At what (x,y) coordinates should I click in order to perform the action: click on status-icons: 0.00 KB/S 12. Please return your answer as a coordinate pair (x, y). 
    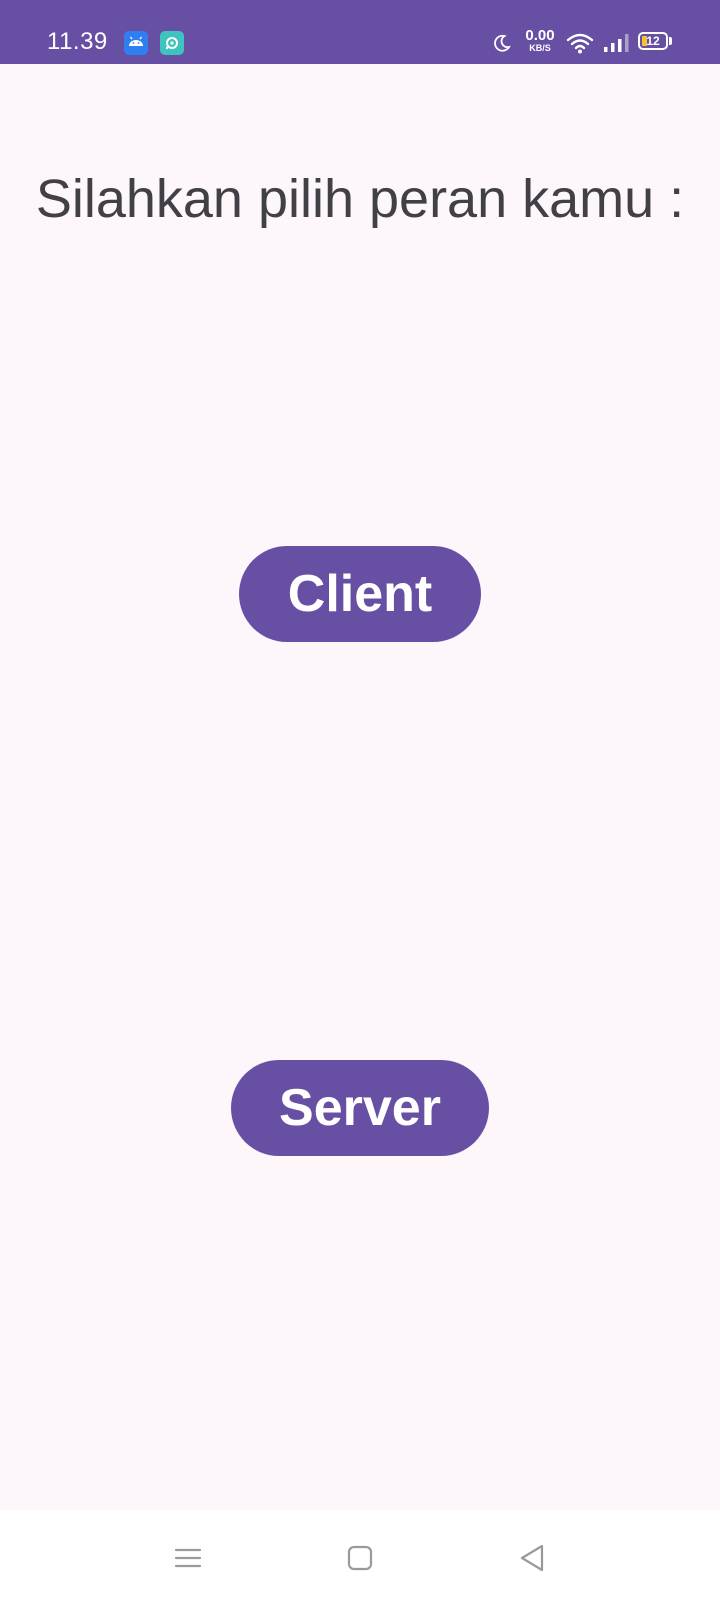
    Looking at the image, I should click on (590, 32).